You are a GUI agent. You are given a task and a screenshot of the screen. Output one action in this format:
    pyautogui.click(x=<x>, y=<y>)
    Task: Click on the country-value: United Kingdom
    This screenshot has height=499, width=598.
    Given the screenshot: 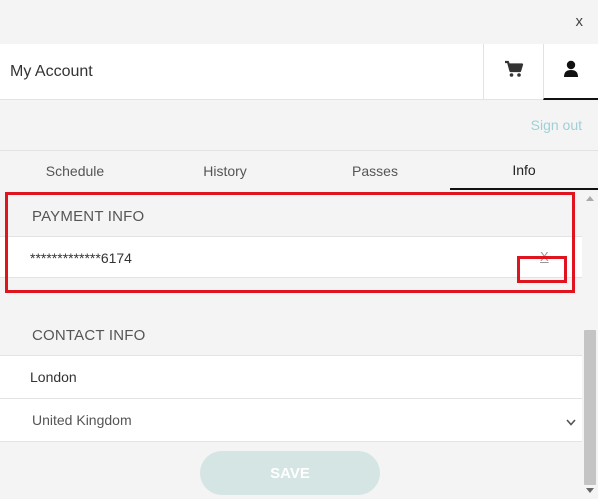 What is the action you would take?
    pyautogui.click(x=82, y=420)
    